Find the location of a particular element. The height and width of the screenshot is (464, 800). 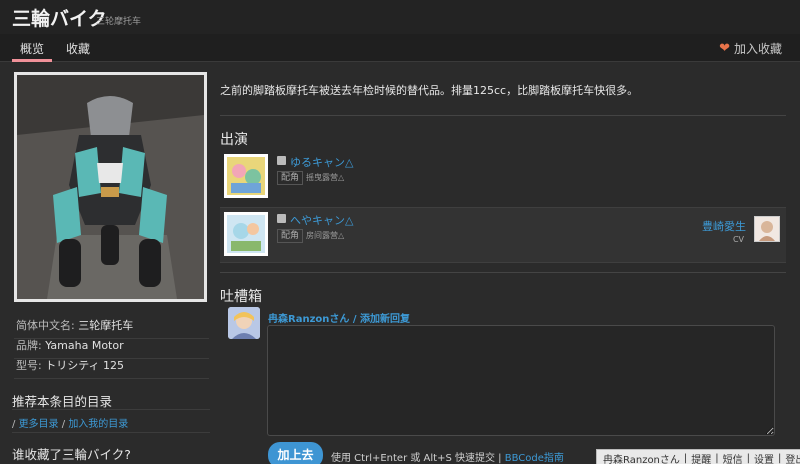

cast-item: へやキャン△ 配角 房间露营△ 豊崎愛生 CV is located at coordinates (503, 235).